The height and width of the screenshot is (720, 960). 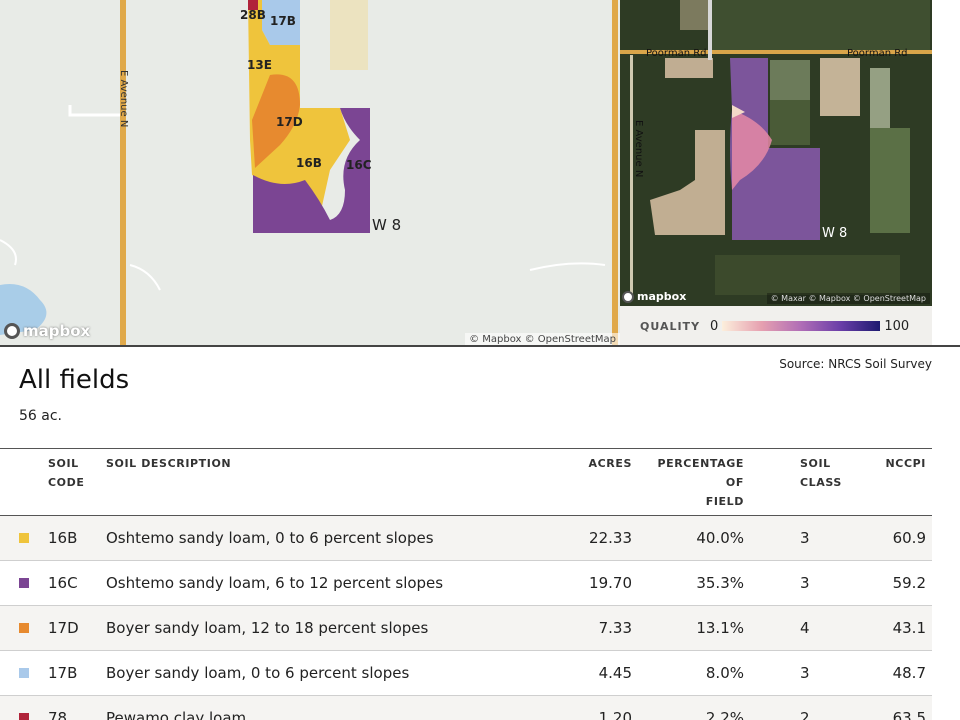 What do you see at coordinates (848, 298) in the screenshot?
I see `sat-map-attribution: © Maxar © Mapbox © OpenStreetMap` at bounding box center [848, 298].